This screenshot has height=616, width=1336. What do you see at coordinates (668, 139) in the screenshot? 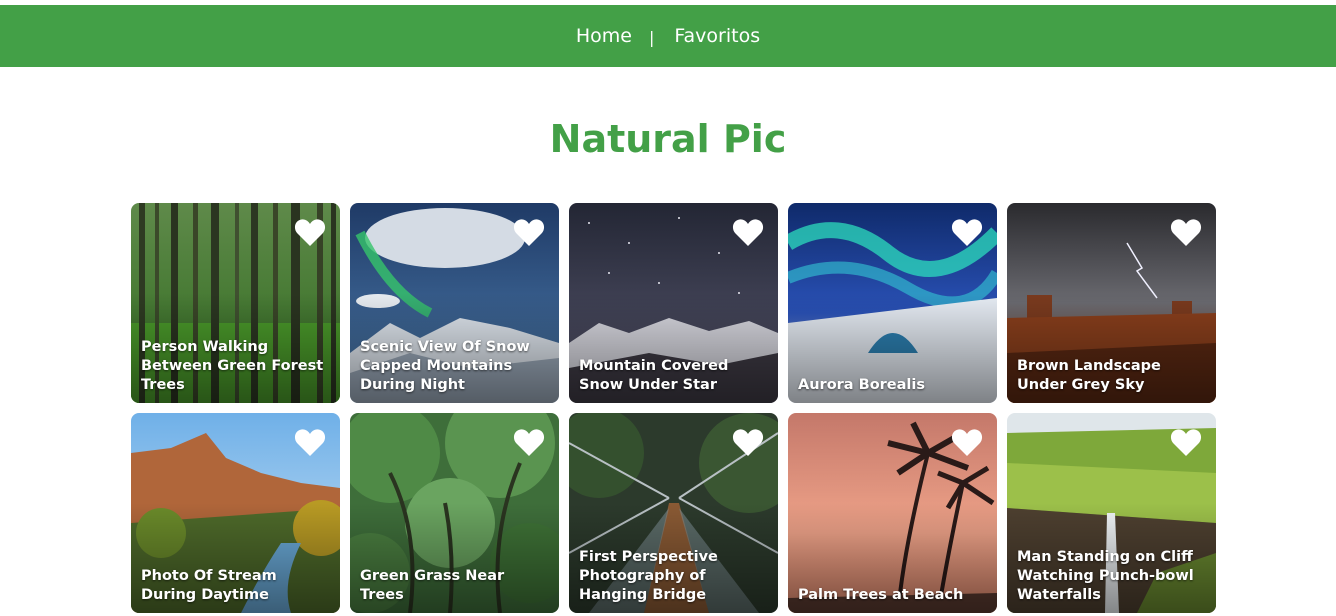
I see `page-title: Natural Pic` at bounding box center [668, 139].